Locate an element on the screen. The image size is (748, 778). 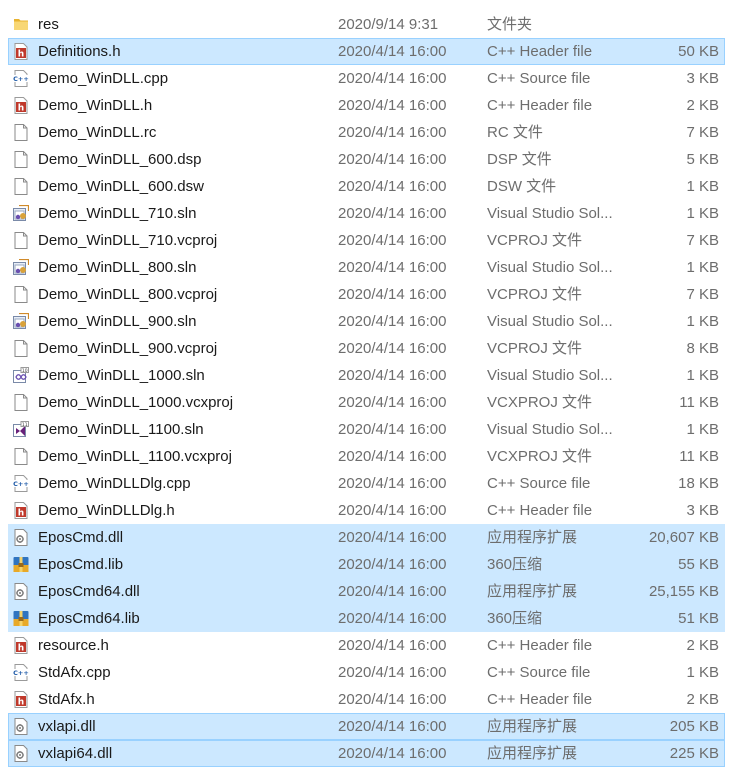
file-size: 55 KB is located at coordinates (698, 564).